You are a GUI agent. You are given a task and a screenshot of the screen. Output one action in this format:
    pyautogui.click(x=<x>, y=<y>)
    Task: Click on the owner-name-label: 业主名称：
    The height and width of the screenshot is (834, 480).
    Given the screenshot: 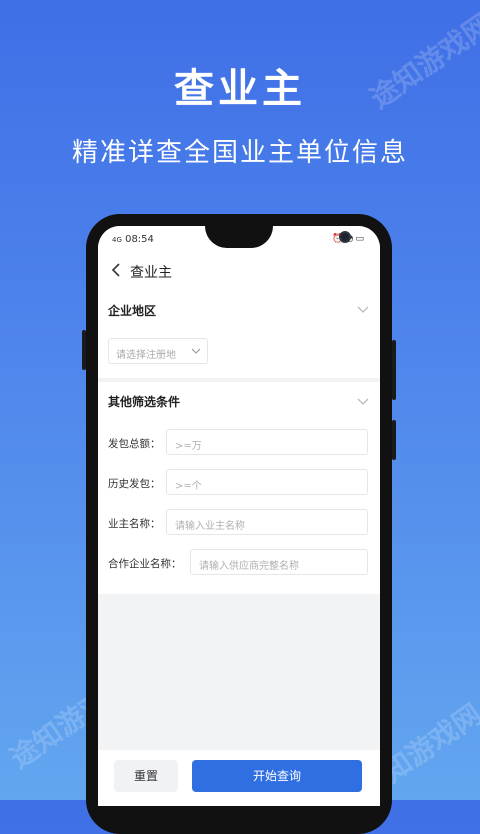 What is the action you would take?
    pyautogui.click(x=134, y=524)
    